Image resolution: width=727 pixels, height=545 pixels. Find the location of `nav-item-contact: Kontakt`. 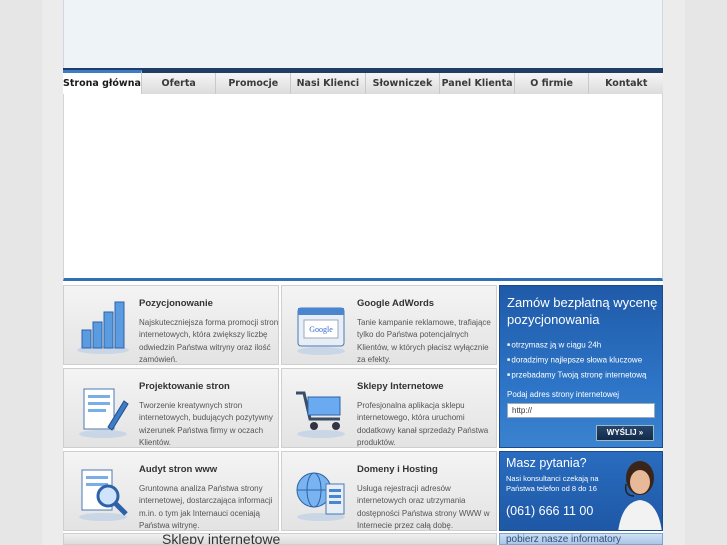

nav-item-contact: Kontakt is located at coordinates (626, 83).